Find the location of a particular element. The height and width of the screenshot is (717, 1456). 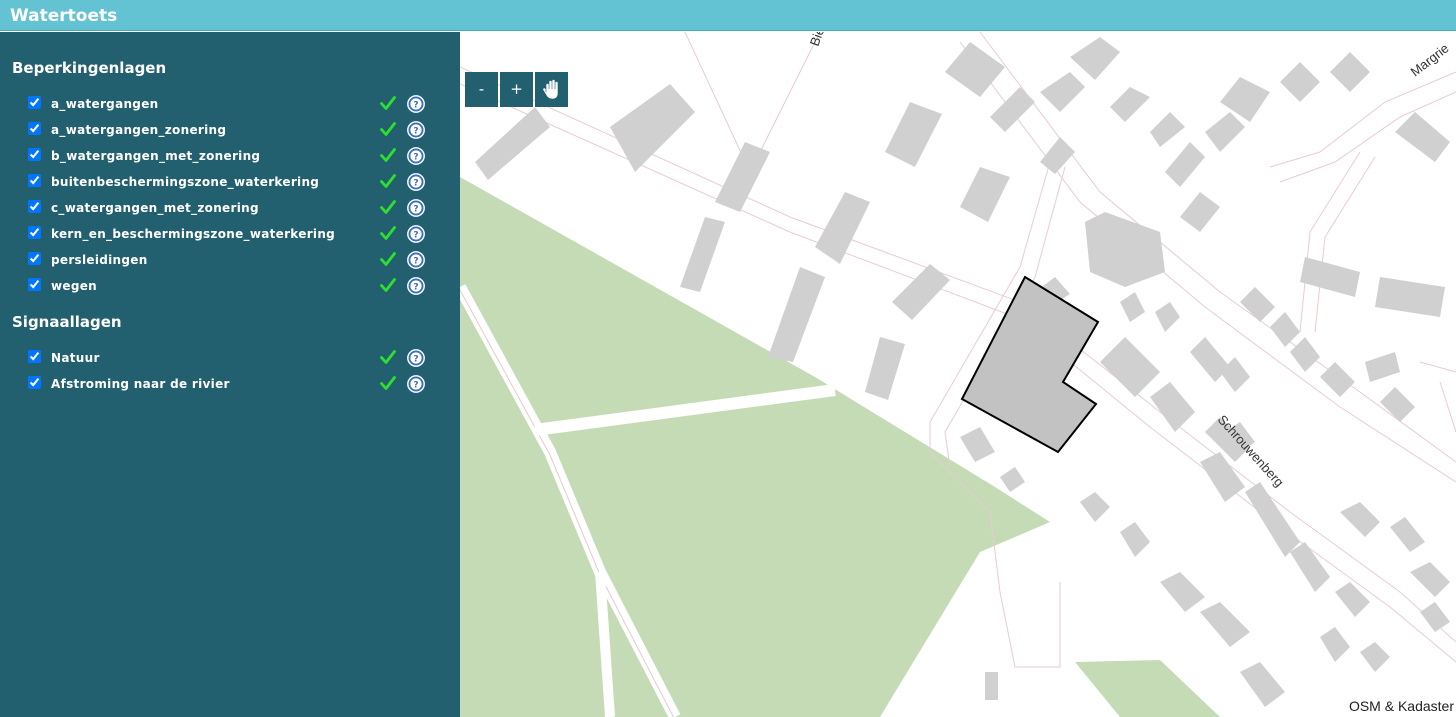

layer-label: kern_en_beschermingszone_waterkering is located at coordinates (193, 234).